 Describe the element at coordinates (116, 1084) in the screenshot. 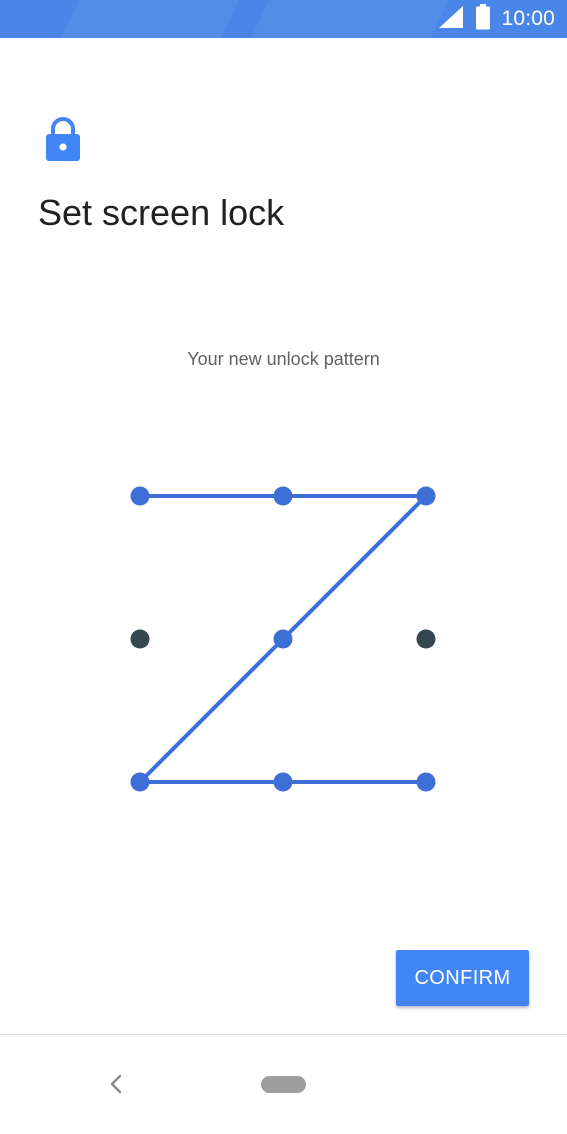

I see `back-chevron-icon` at that location.